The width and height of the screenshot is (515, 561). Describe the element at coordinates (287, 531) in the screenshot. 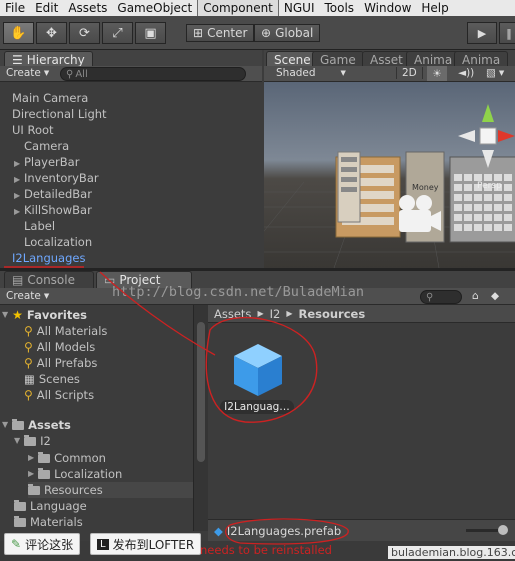

I see `annotation-circle-status` at that location.